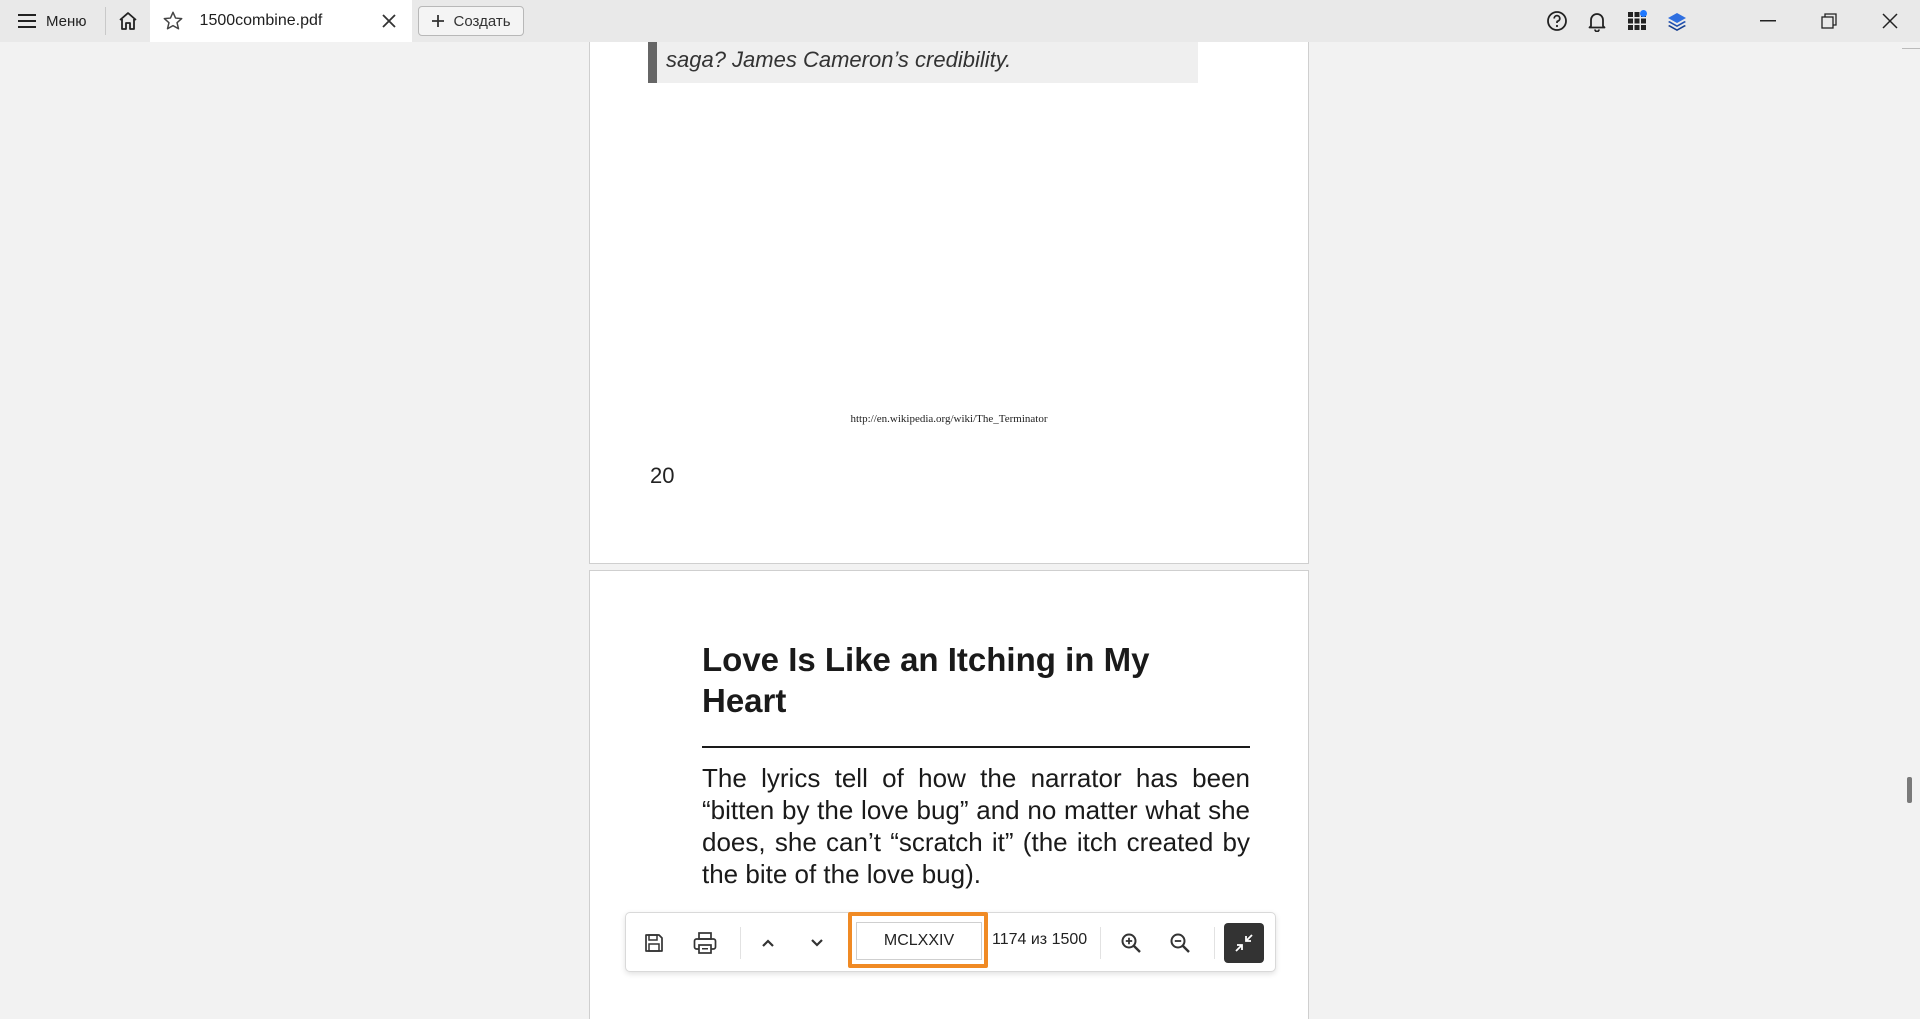 This screenshot has width=1920, height=1019. I want to click on print-icon, so click(705, 943).